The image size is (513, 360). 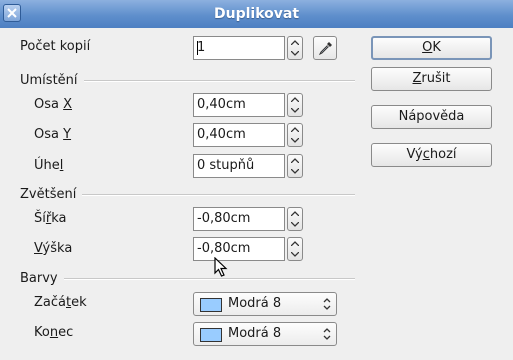 I want to click on text-caret, so click(x=197, y=48).